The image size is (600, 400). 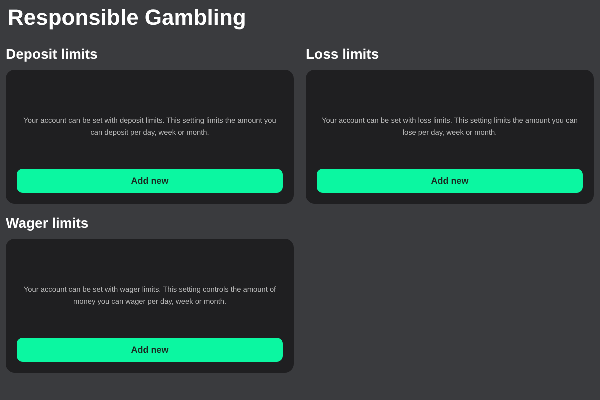 I want to click on section-heading: Loss limits, so click(x=343, y=54).